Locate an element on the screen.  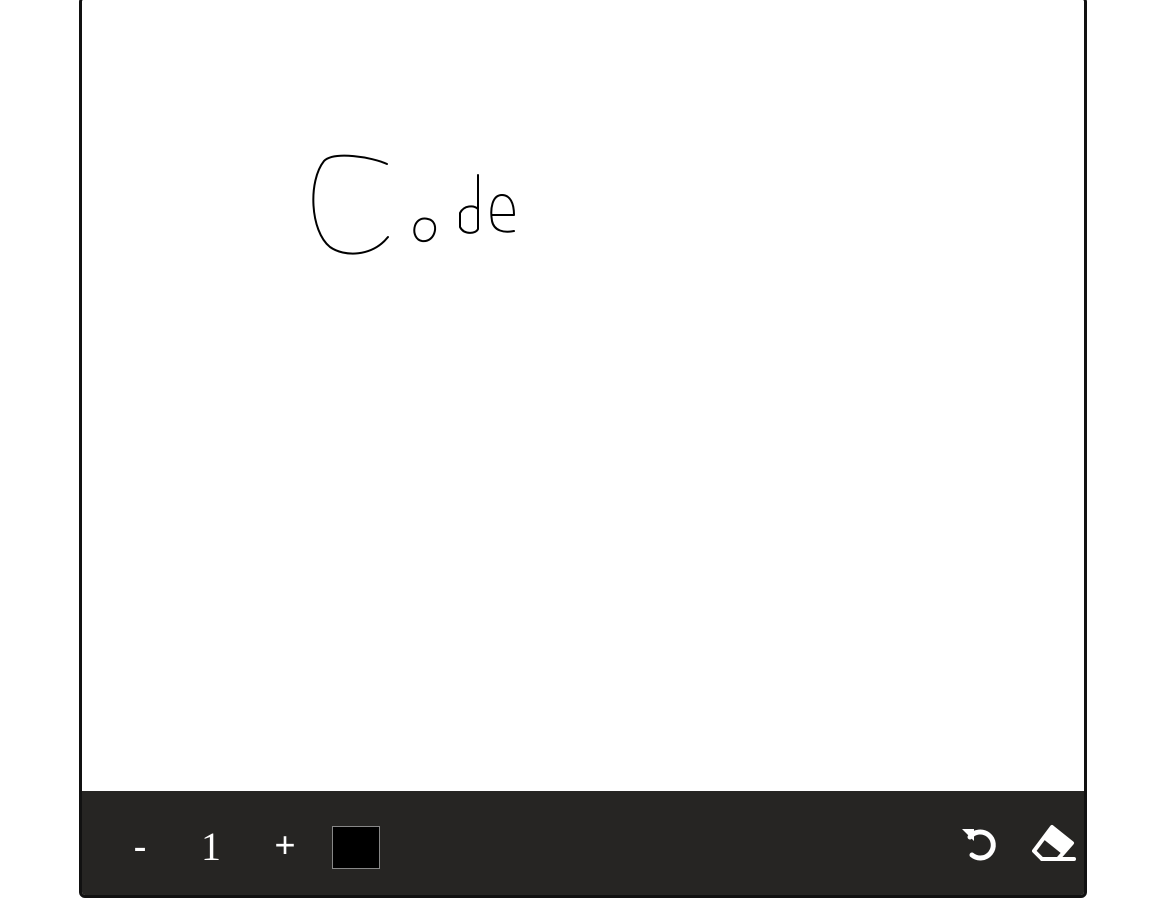
undo-button is located at coordinates (980, 843).